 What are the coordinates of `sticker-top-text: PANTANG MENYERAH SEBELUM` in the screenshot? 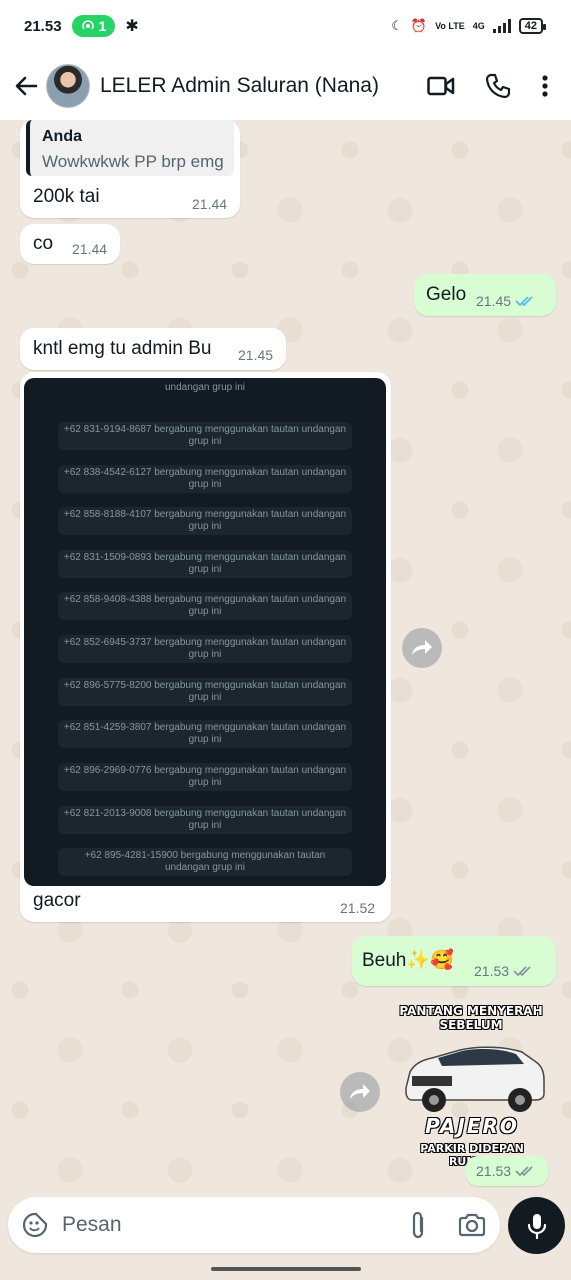 It's located at (471, 1018).